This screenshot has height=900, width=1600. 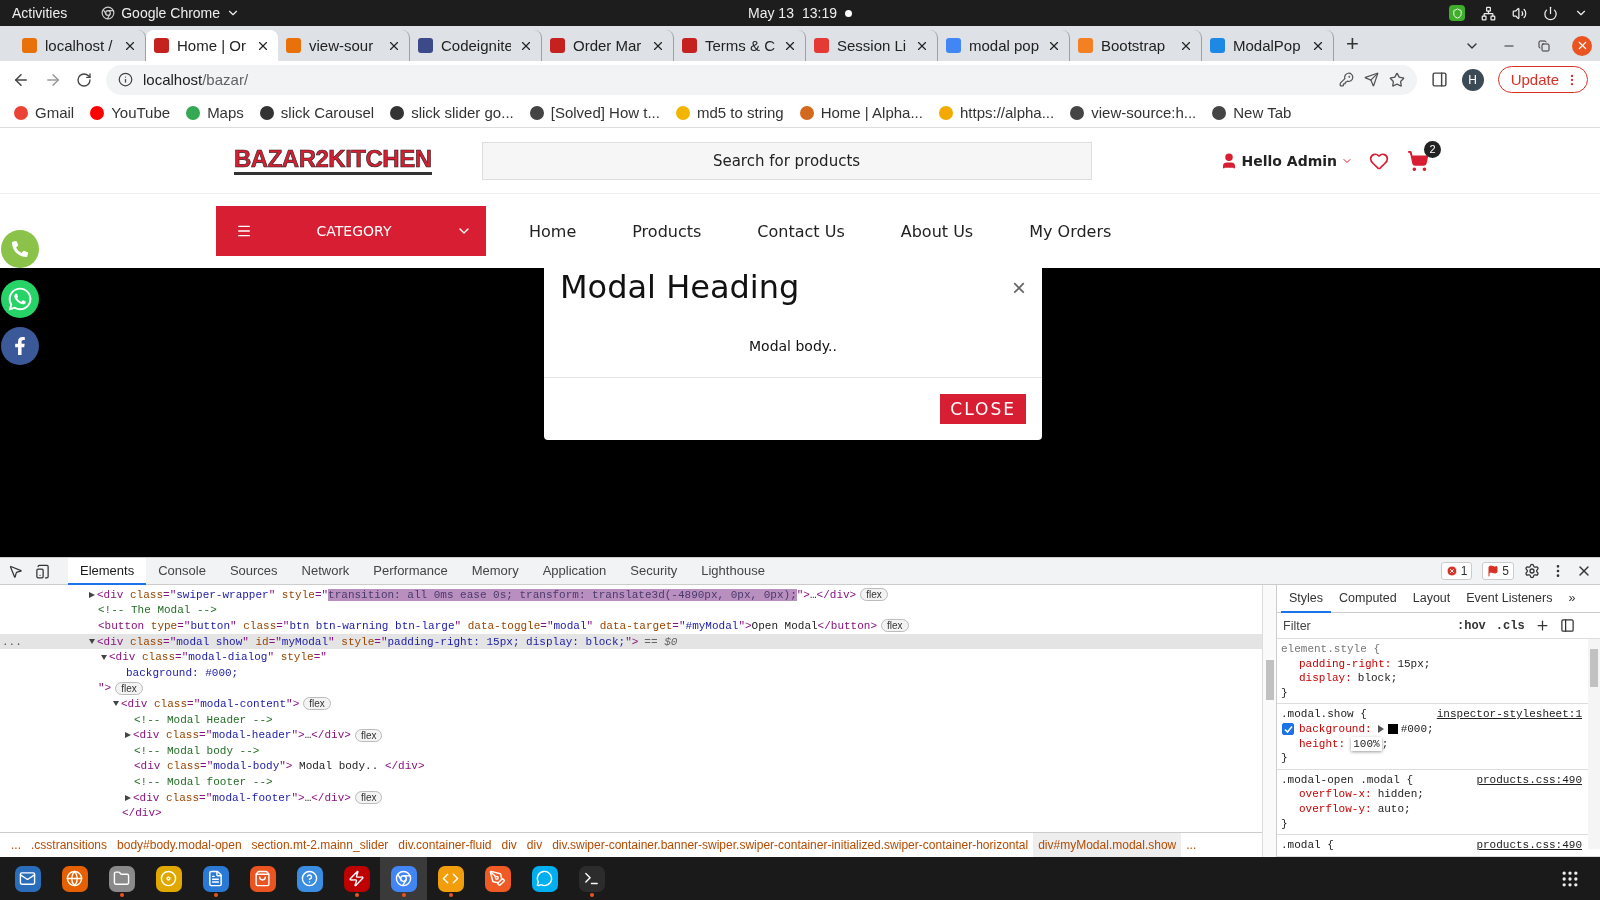 What do you see at coordinates (1472, 79) in the screenshot?
I see `profile-avatar: H` at bounding box center [1472, 79].